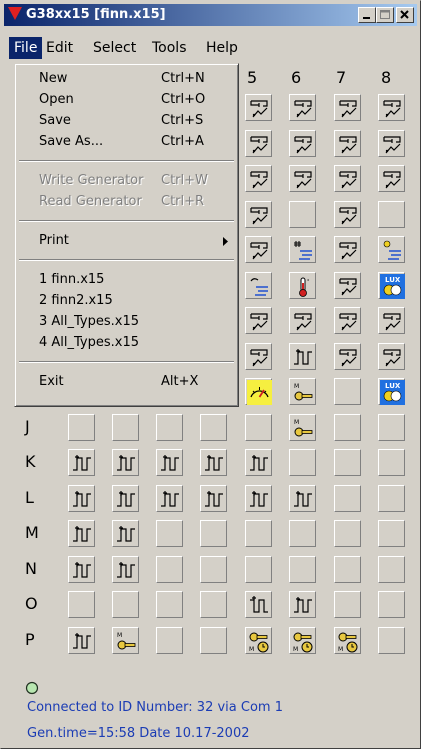 This screenshot has height=749, width=421. What do you see at coordinates (385, 15) in the screenshot?
I see `maximize-button` at bounding box center [385, 15].